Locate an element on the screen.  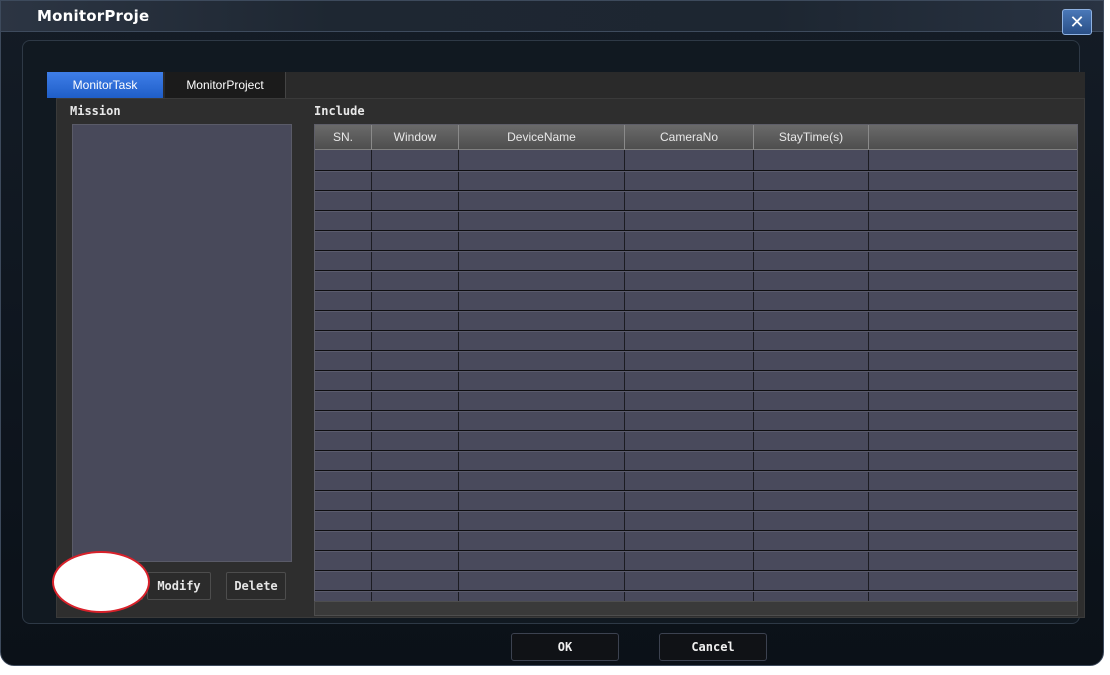
modify-button: Modify is located at coordinates (179, 586).